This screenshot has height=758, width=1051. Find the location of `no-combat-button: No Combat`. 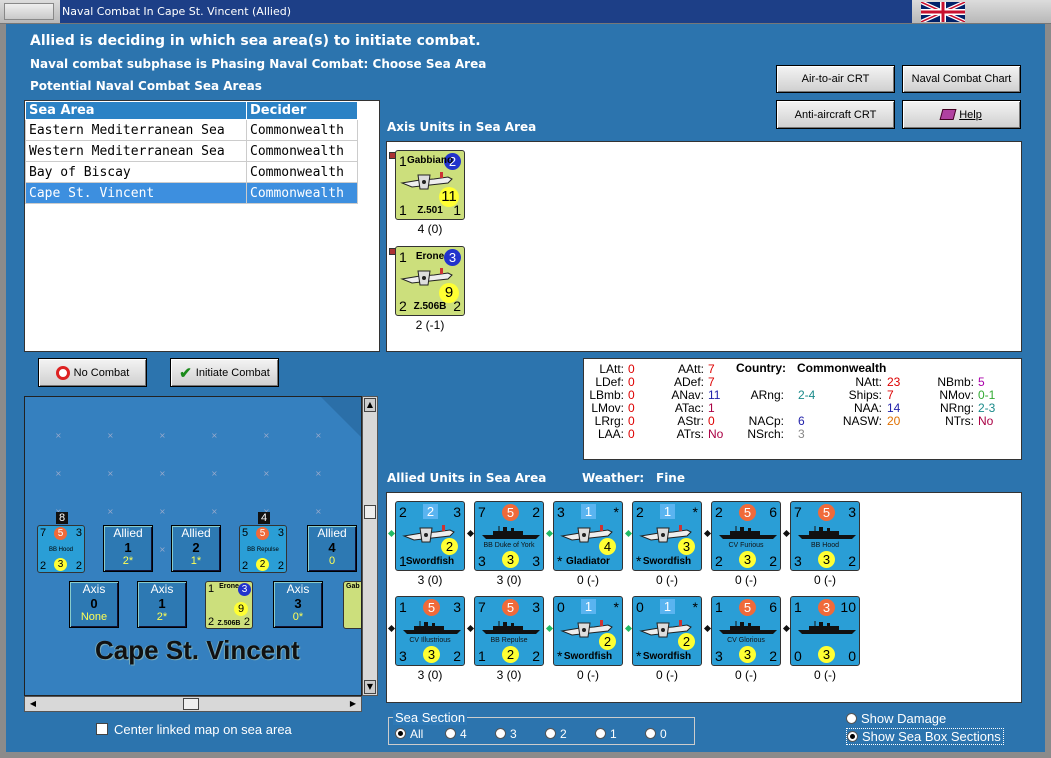

no-combat-button: No Combat is located at coordinates (92, 372).